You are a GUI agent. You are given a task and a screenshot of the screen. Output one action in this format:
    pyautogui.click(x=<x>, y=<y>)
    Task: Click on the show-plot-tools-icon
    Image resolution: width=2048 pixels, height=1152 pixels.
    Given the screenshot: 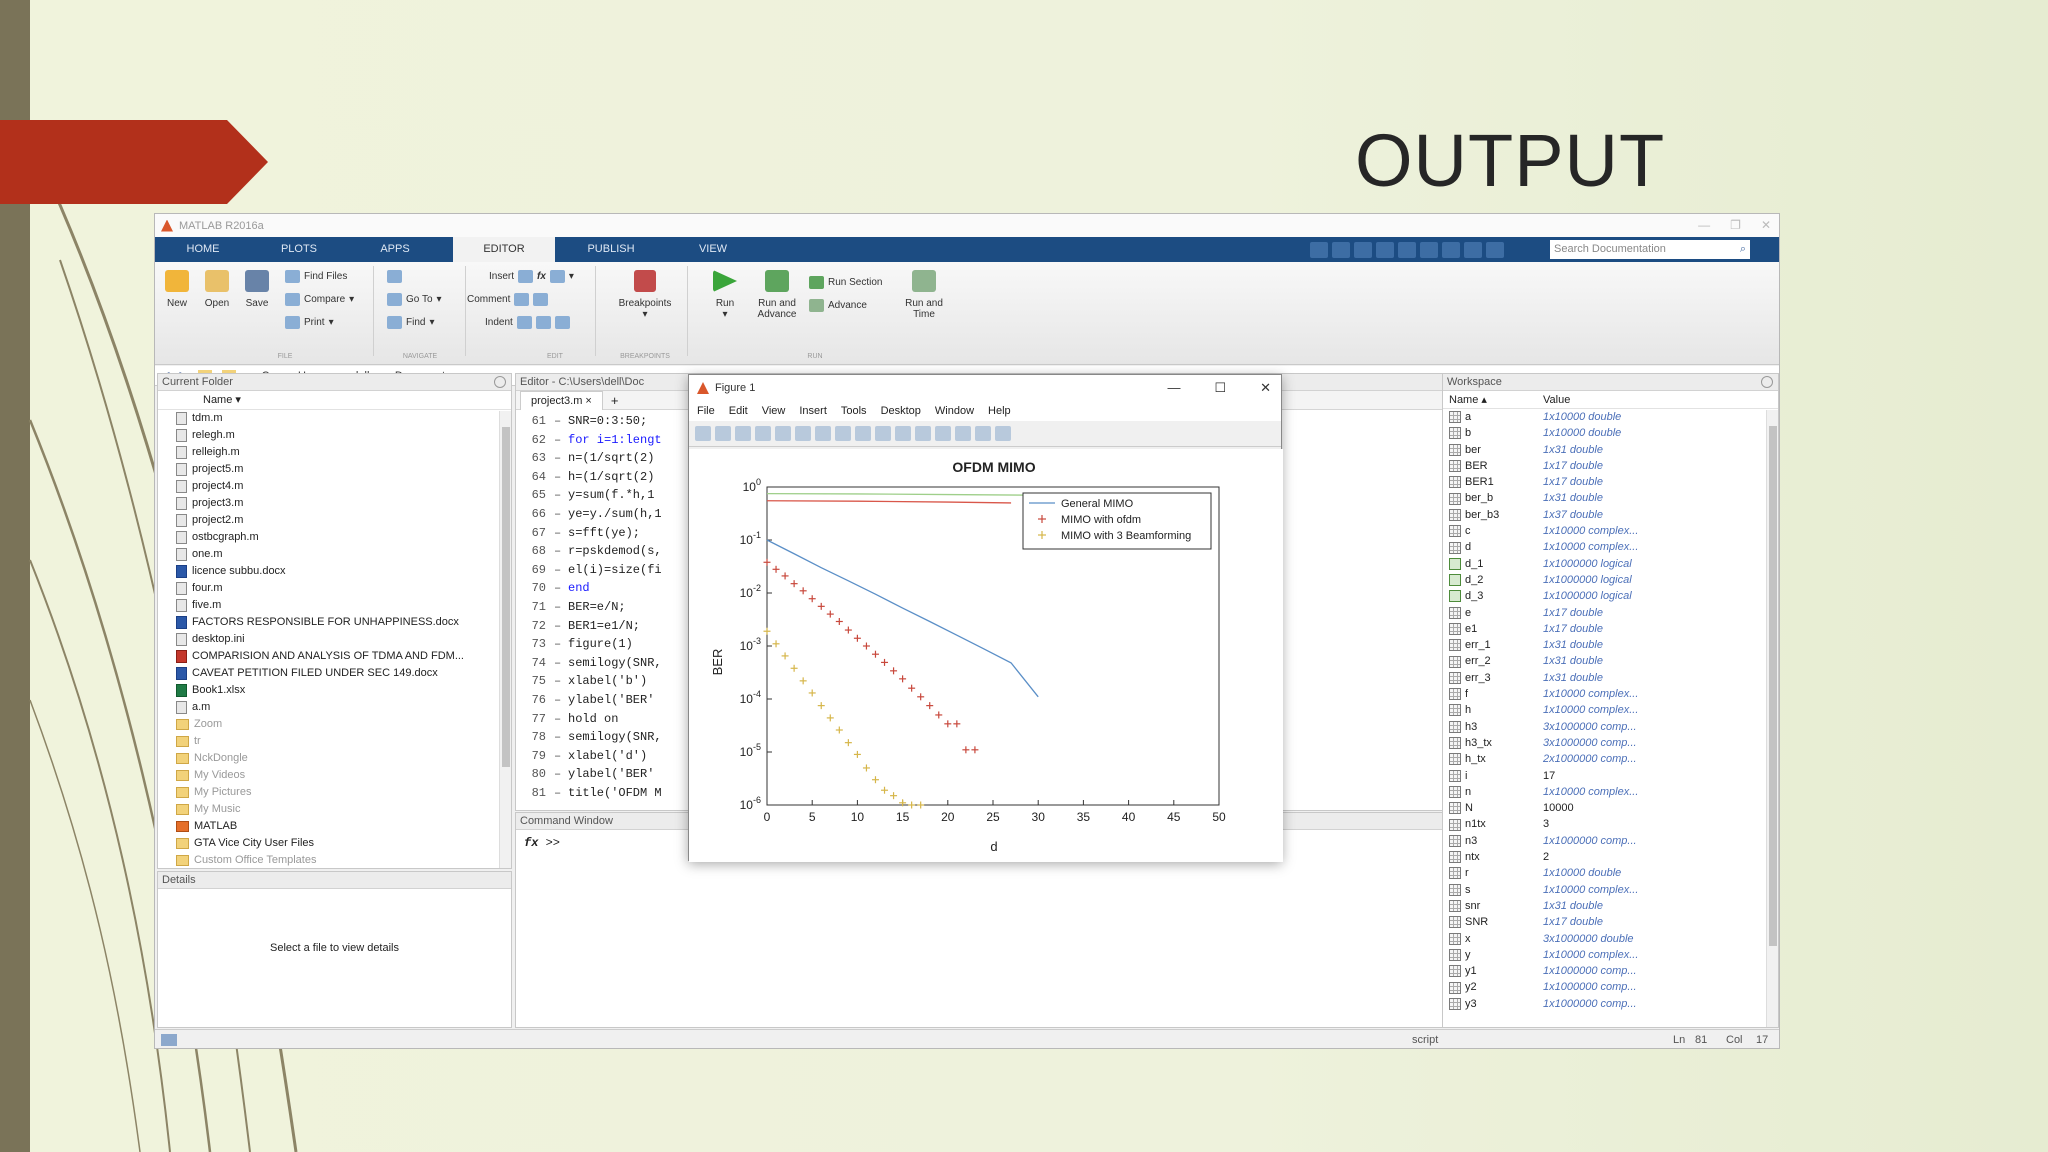 What is the action you would take?
    pyautogui.click(x=1003, y=433)
    